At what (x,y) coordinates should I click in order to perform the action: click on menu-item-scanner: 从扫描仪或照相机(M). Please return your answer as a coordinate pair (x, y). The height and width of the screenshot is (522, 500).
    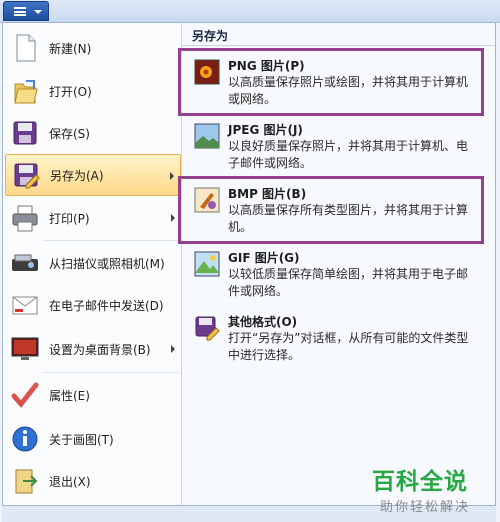
    Looking at the image, I should click on (93, 263).